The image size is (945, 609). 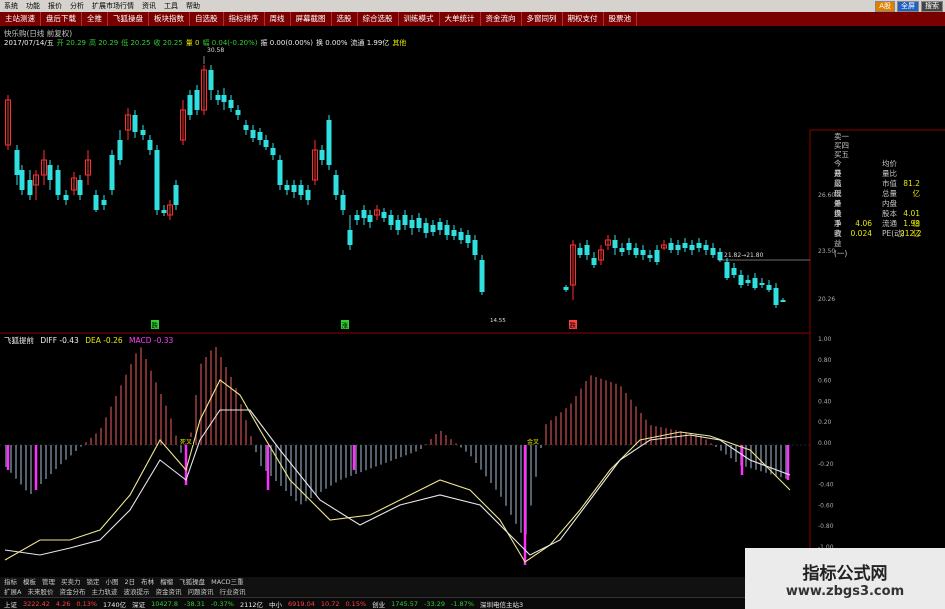 What do you see at coordinates (744, 255) in the screenshot?
I see `range-label: 21.82→21.80` at bounding box center [744, 255].